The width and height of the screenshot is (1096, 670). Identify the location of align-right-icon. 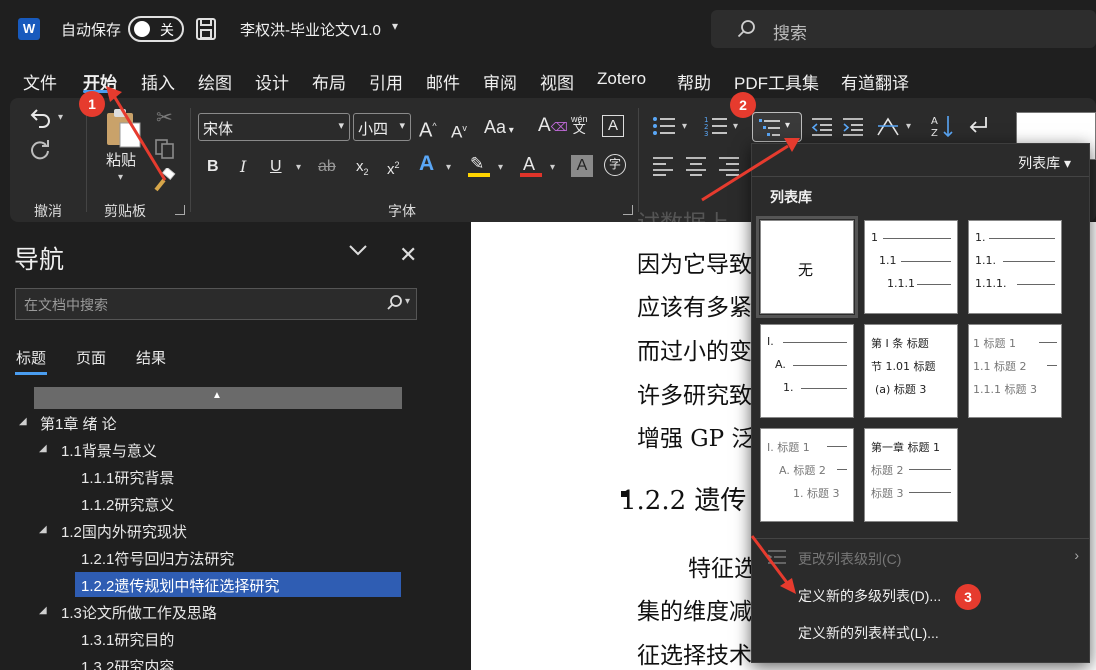
(729, 166).